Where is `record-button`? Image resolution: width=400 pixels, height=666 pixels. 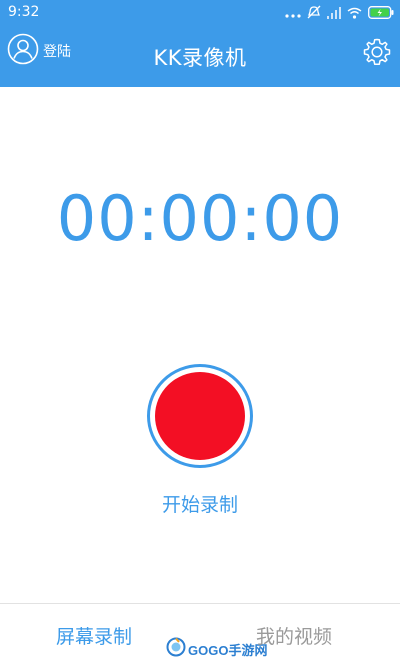
record-button is located at coordinates (200, 416).